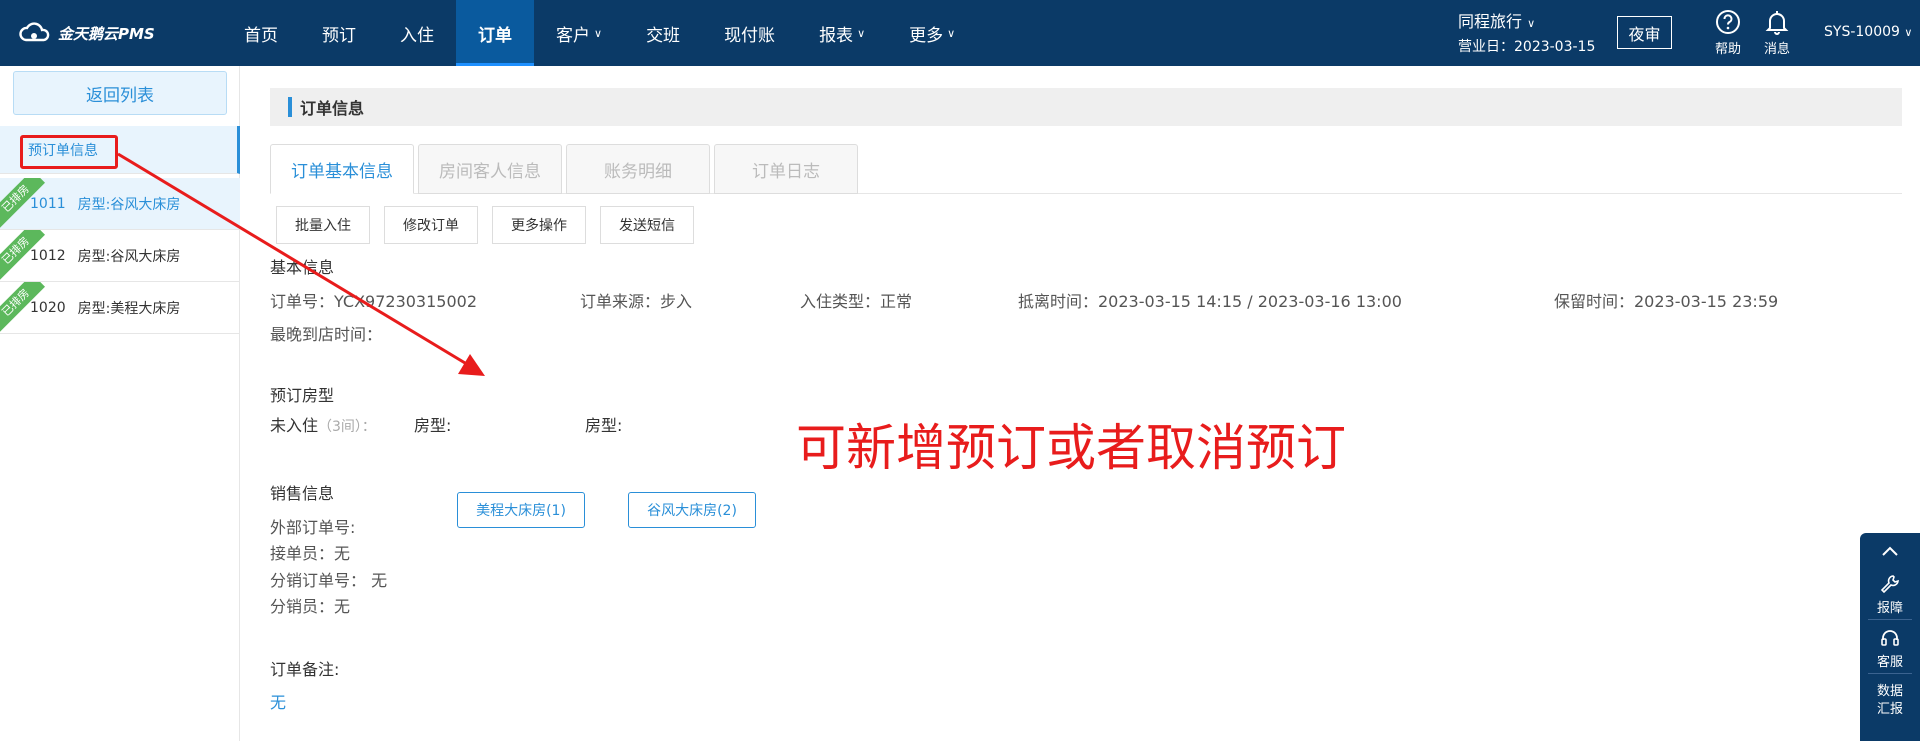 This screenshot has width=1920, height=741. I want to click on nav-cash-account: 现付账, so click(749, 33).